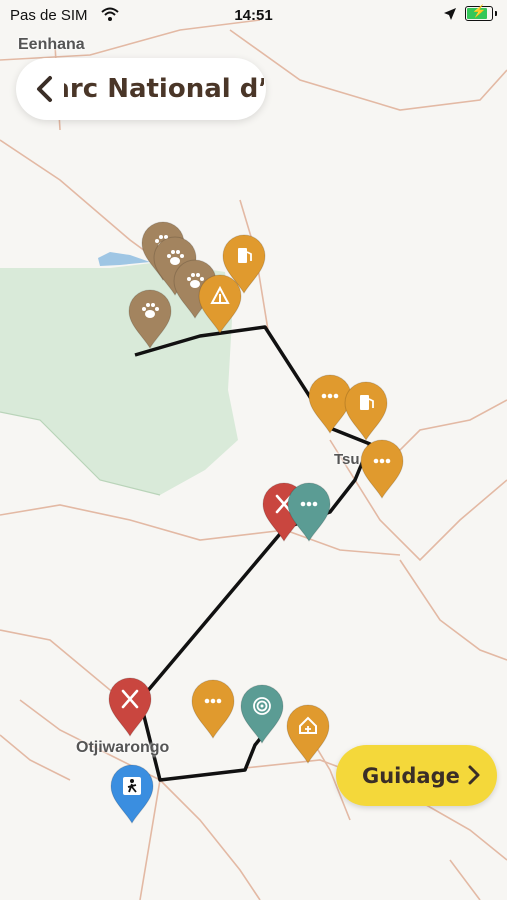 The height and width of the screenshot is (900, 507). I want to click on clock: 14:51, so click(253, 15).